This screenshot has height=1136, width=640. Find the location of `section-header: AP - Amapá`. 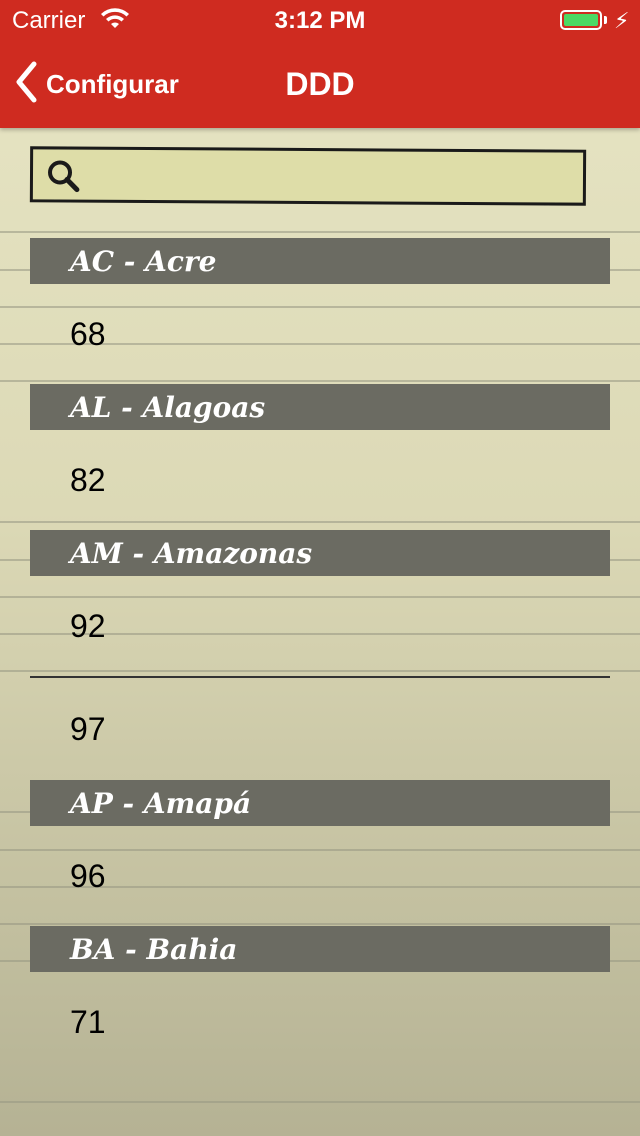

section-header: AP - Amapá is located at coordinates (320, 803).